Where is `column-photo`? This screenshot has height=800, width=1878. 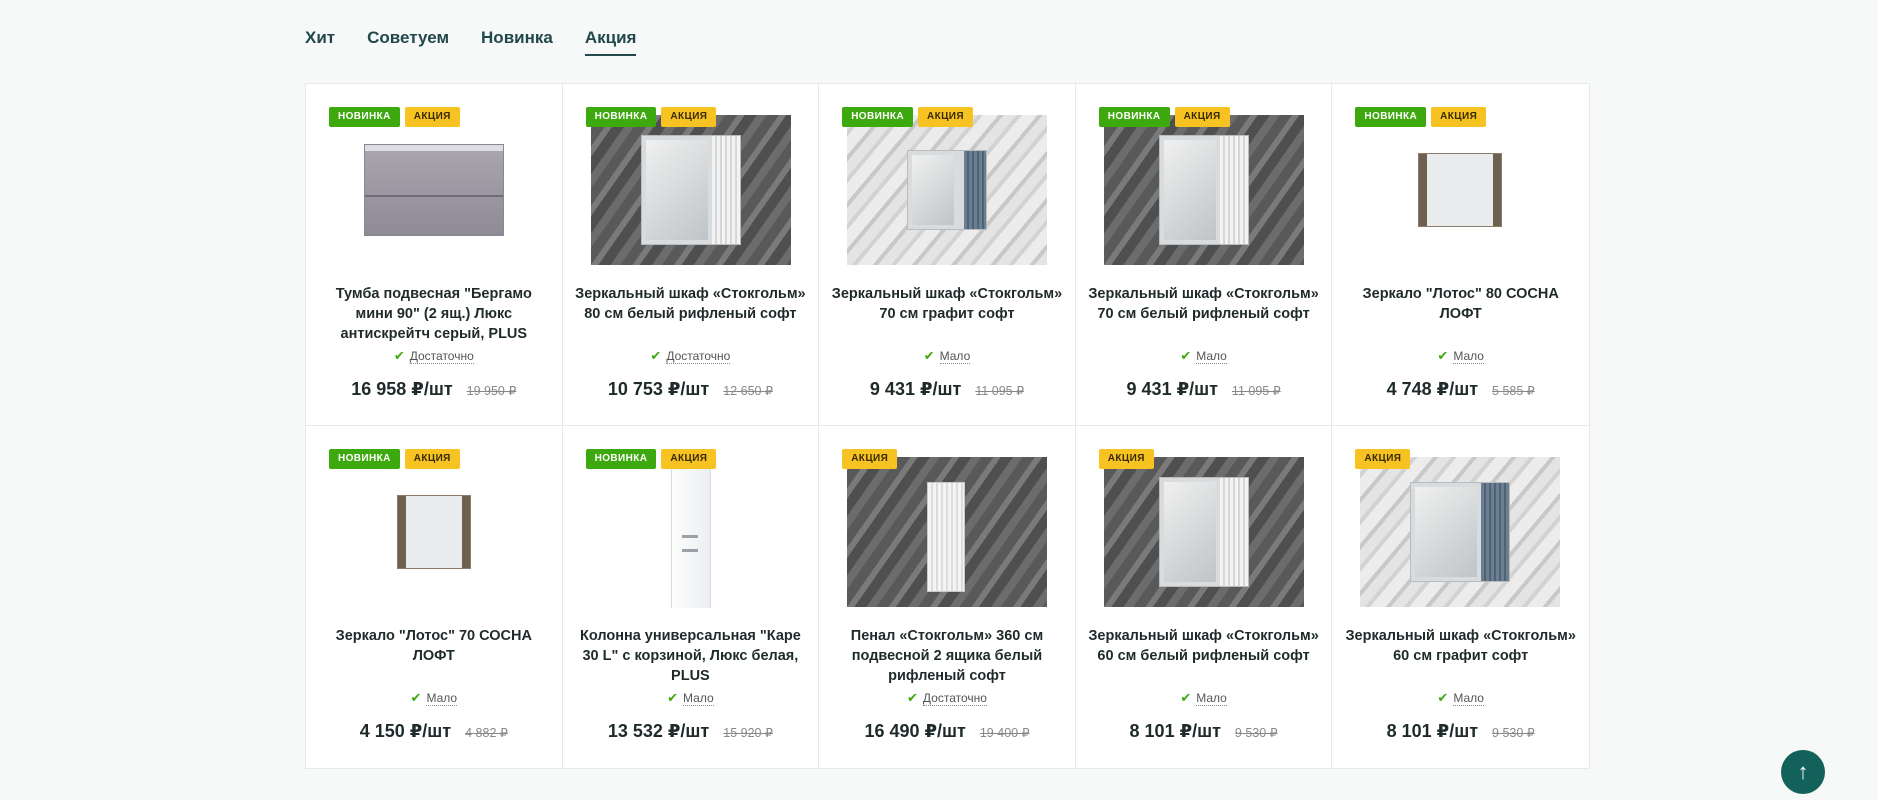
column-photo is located at coordinates (690, 532).